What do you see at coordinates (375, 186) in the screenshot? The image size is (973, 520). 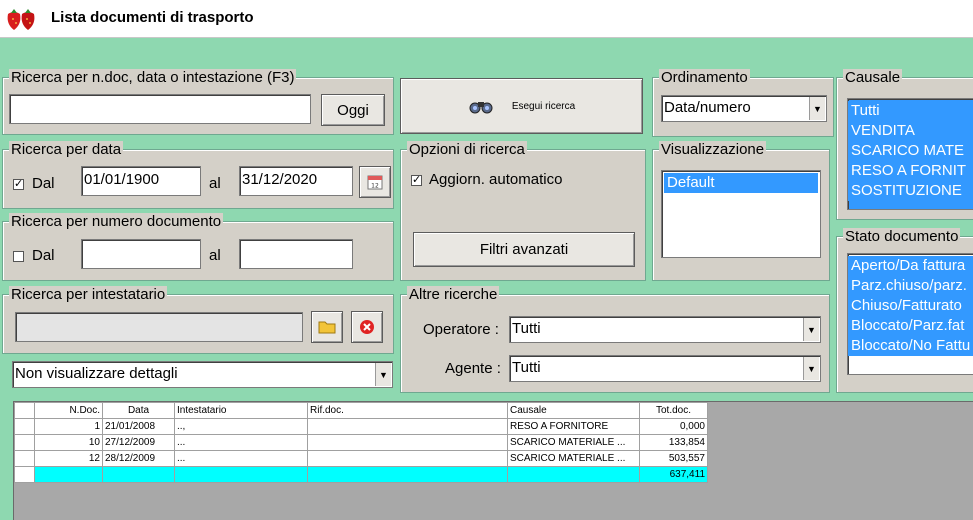 I see `svg-text: 12` at bounding box center [375, 186].